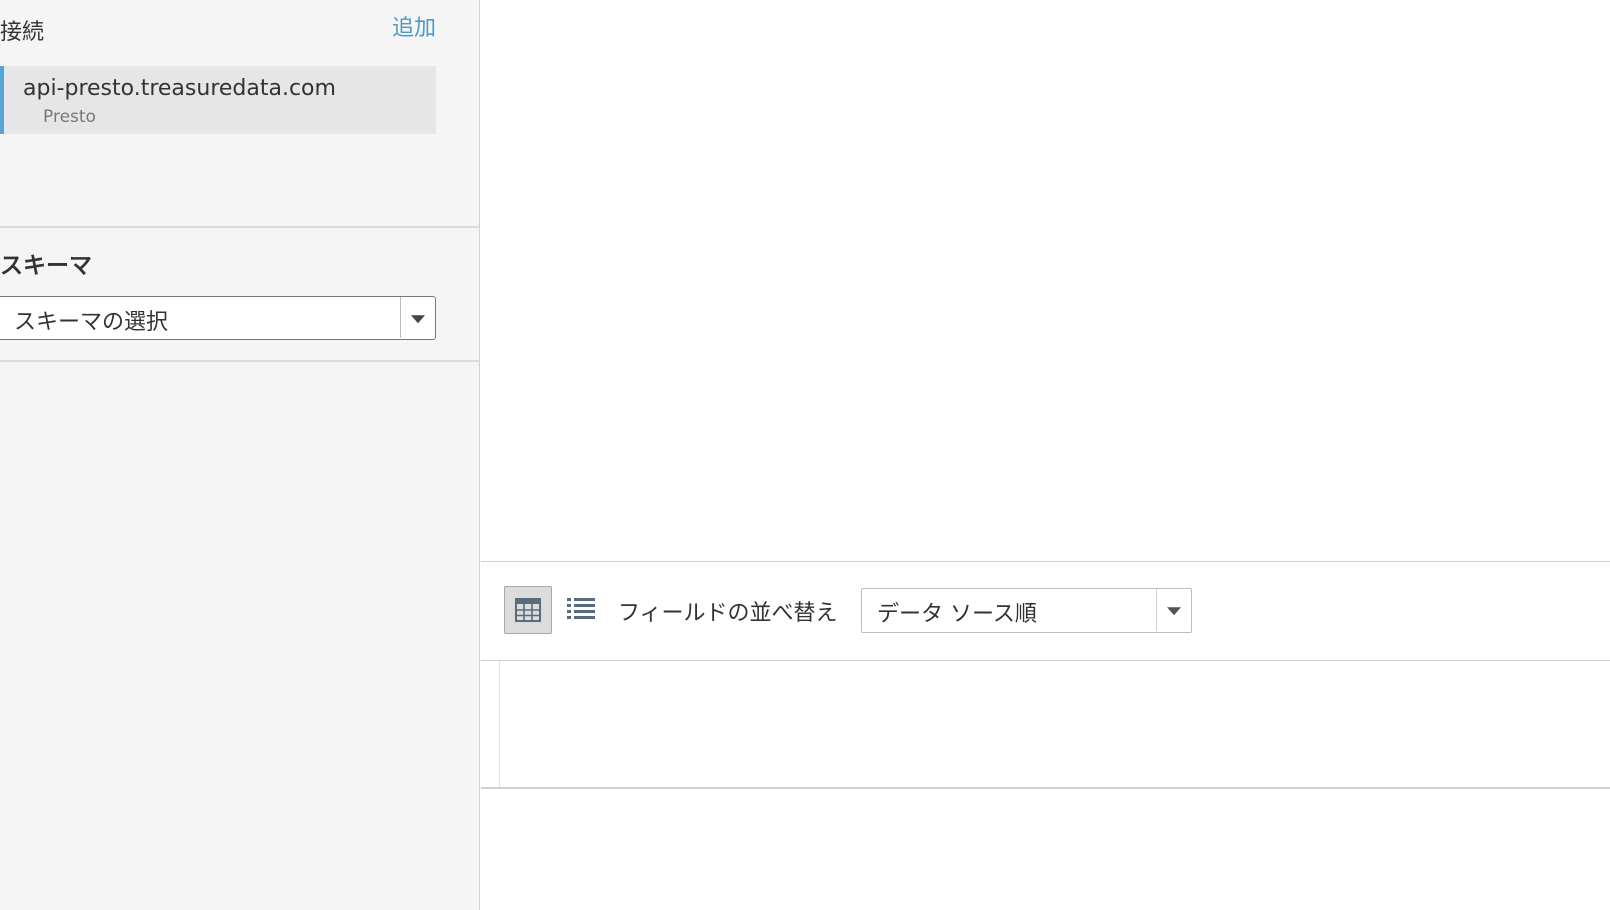 The image size is (1610, 910). What do you see at coordinates (414, 26) in the screenshot?
I see `add-connection-link: 追加` at bounding box center [414, 26].